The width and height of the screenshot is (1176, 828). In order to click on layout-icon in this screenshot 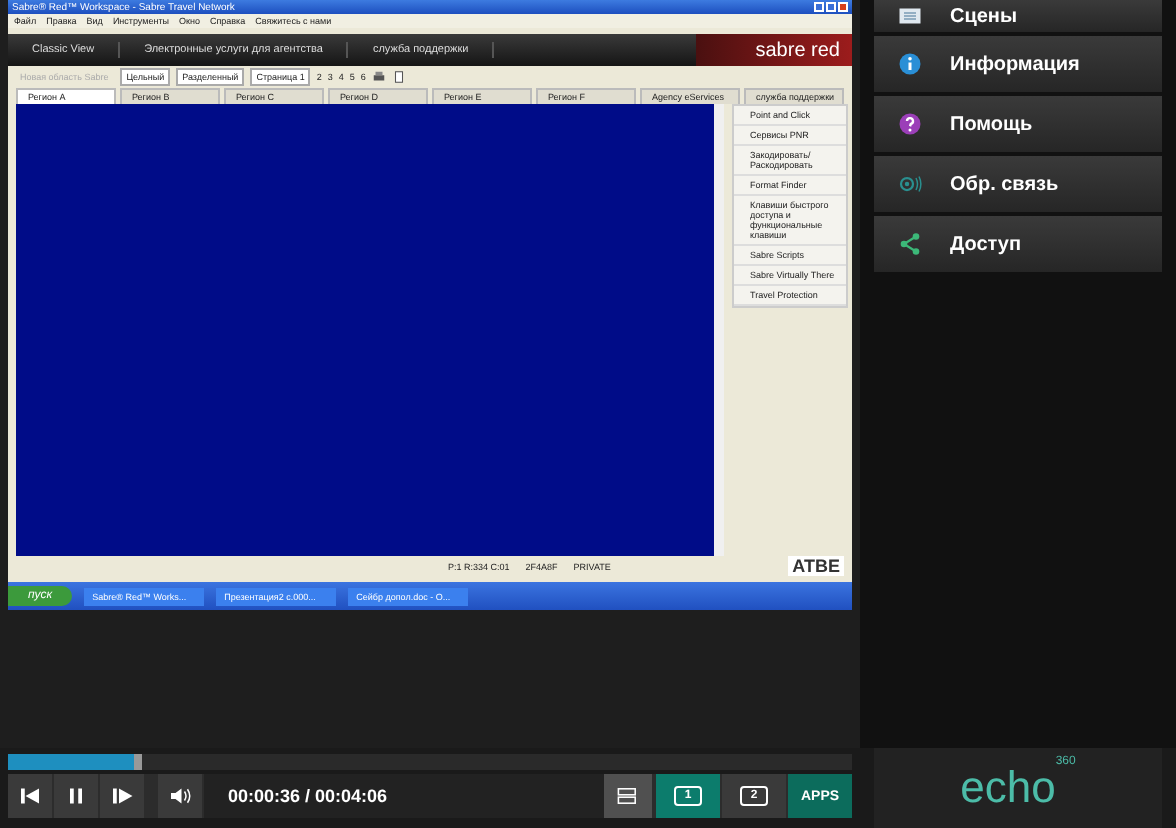, I will do `click(628, 796)`.